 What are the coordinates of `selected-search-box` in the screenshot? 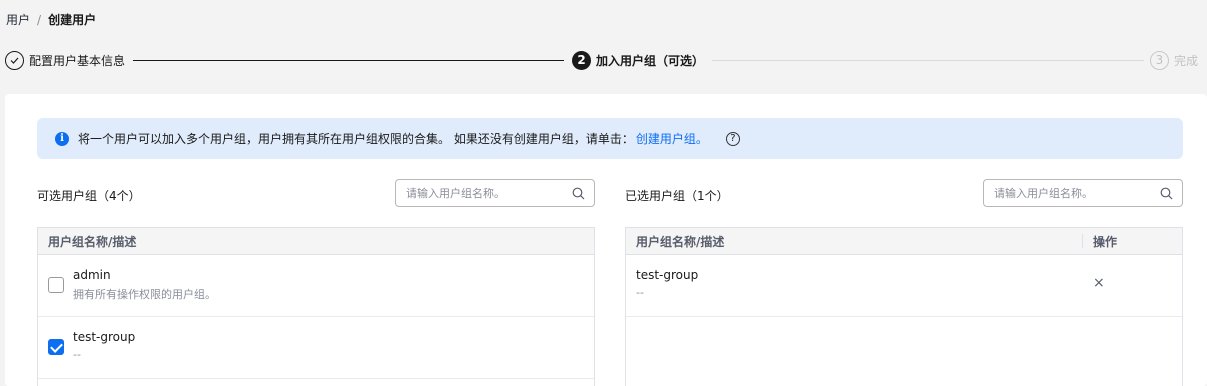 It's located at (1083, 193).